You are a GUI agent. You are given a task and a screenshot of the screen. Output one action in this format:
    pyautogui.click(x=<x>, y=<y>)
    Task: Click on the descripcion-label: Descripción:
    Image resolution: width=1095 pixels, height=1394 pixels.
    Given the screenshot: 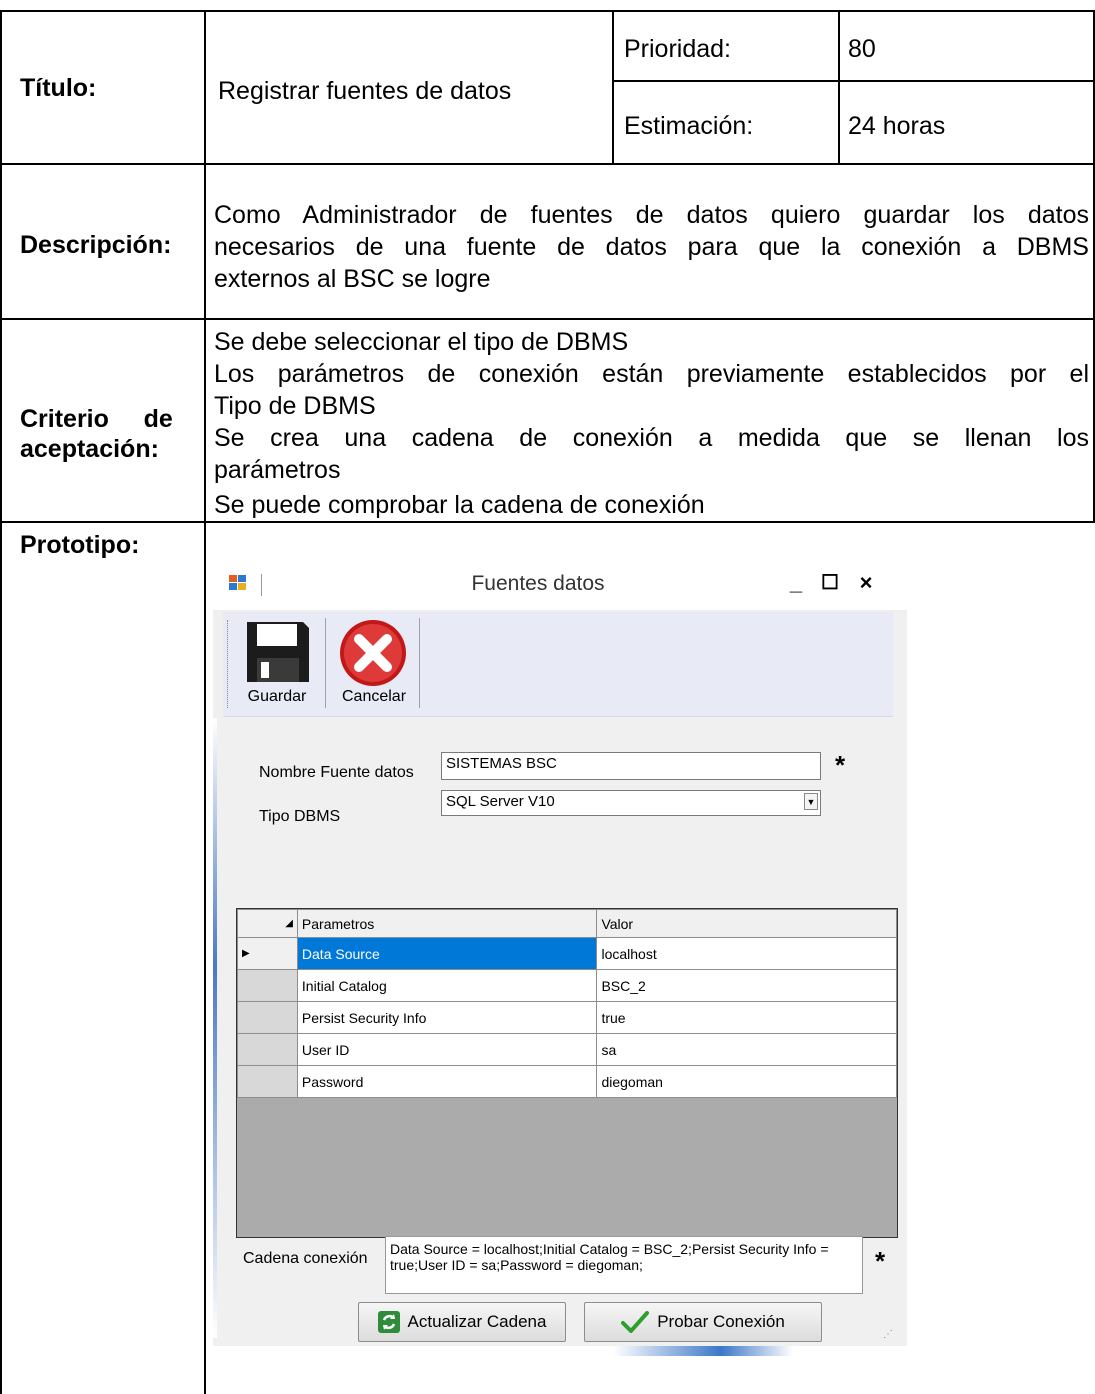 What is the action you would take?
    pyautogui.click(x=96, y=245)
    